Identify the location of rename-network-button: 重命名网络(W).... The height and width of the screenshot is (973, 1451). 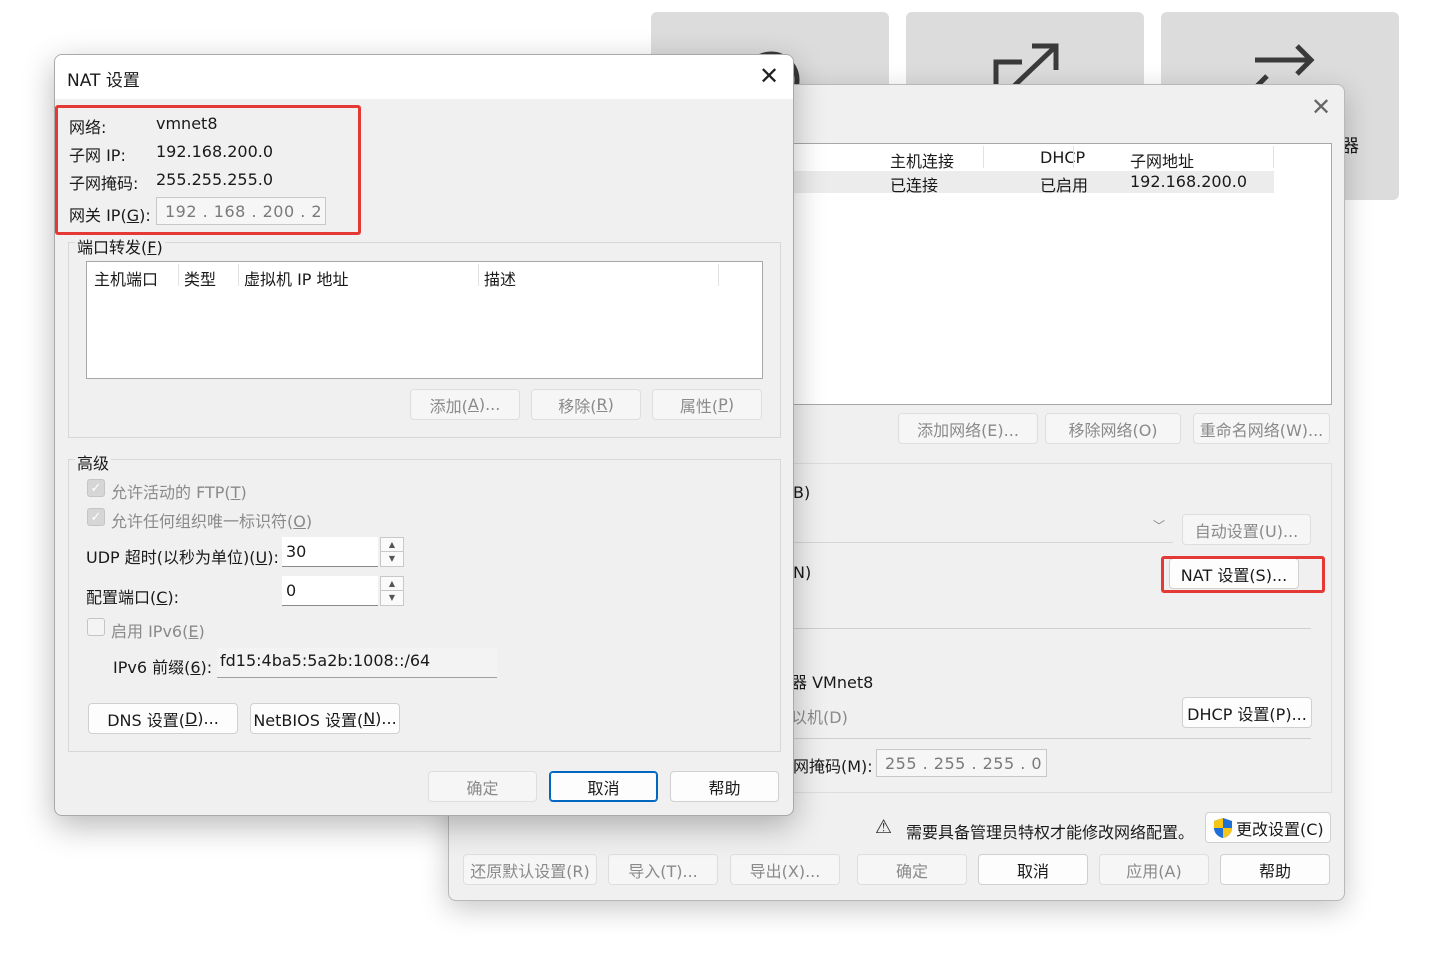
(1261, 428).